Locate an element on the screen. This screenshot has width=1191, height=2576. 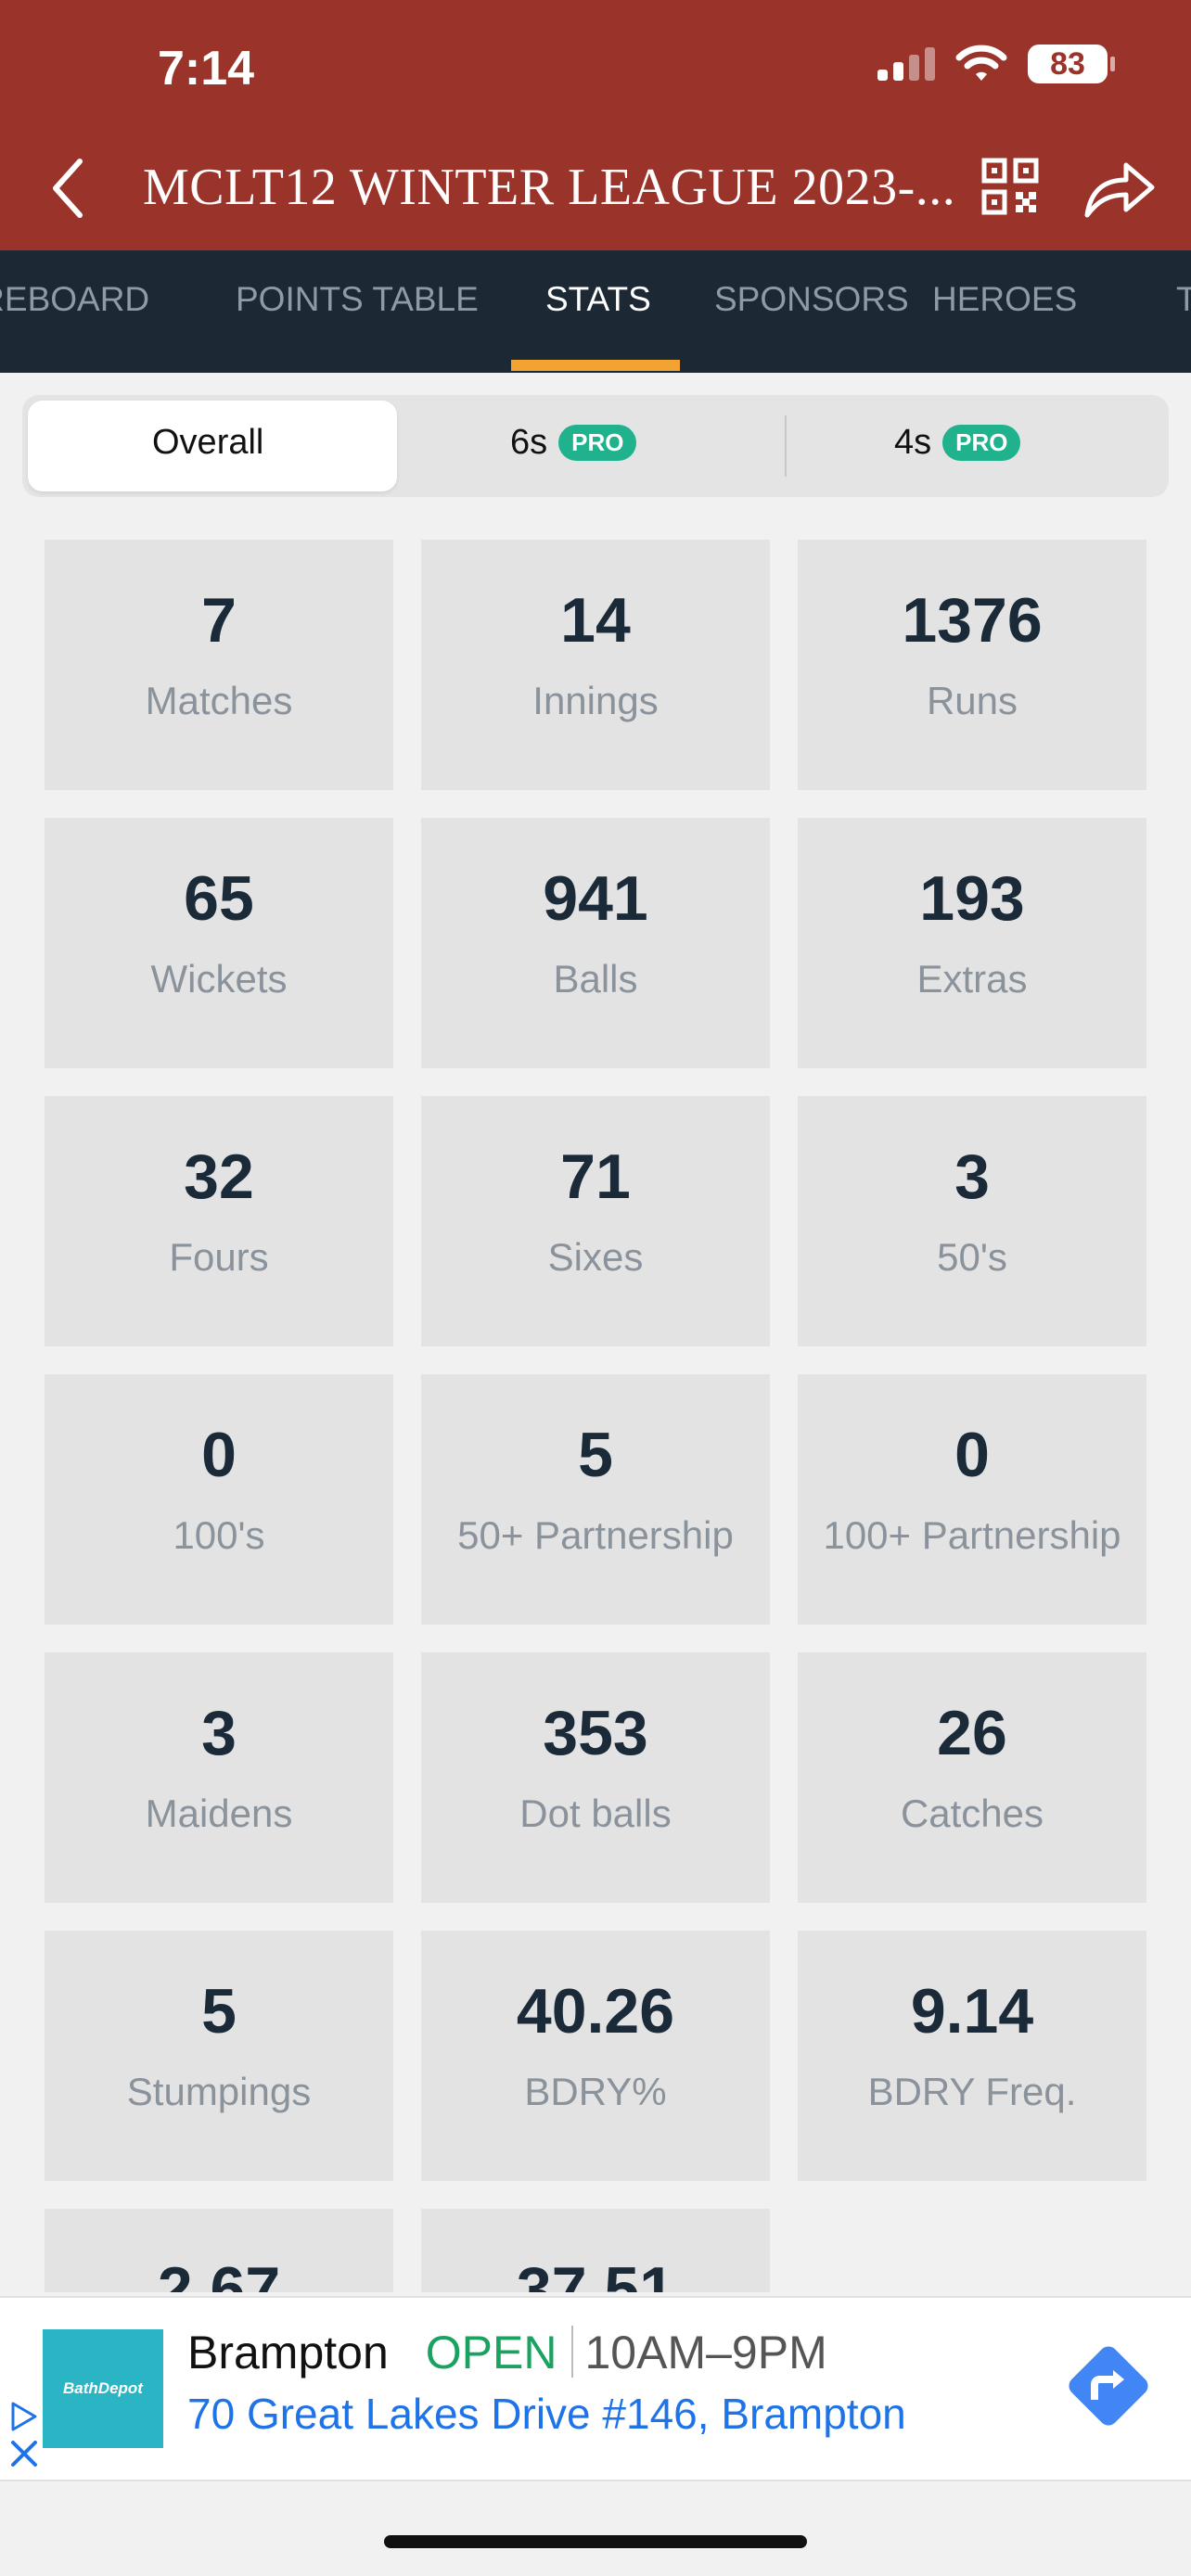
stat-card-catches: 26 Catches is located at coordinates (972, 1778).